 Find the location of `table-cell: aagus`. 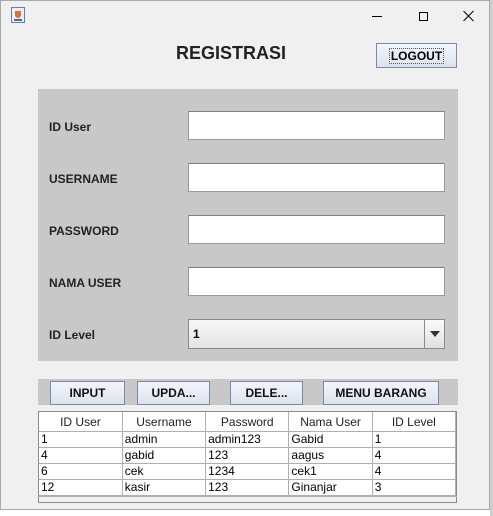

table-cell: aagus is located at coordinates (330, 455).